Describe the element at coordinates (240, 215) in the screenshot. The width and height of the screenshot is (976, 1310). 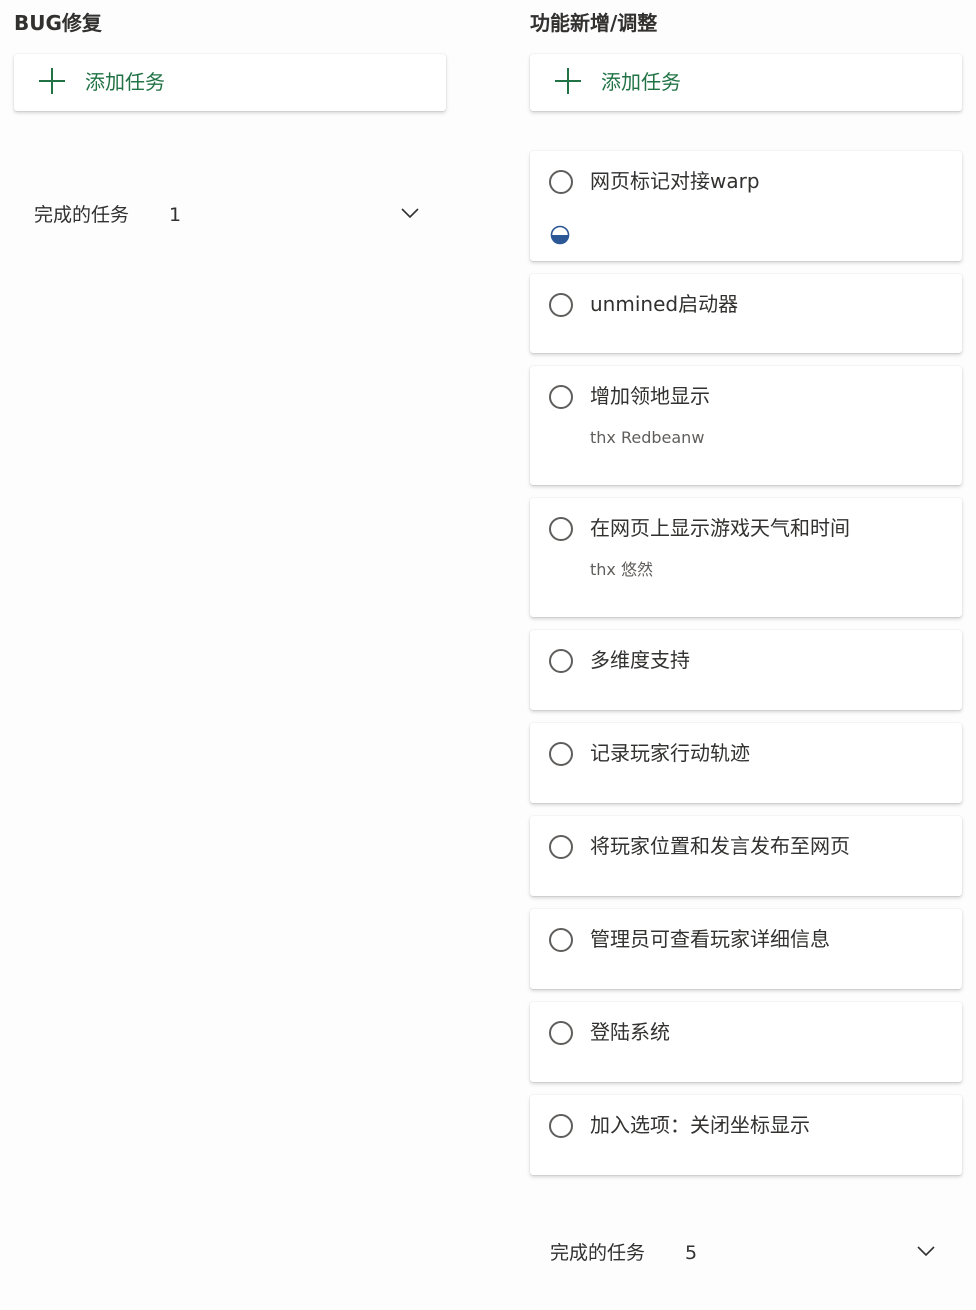
I see `completed-tasks-toggle: 完成的任务 1` at that location.